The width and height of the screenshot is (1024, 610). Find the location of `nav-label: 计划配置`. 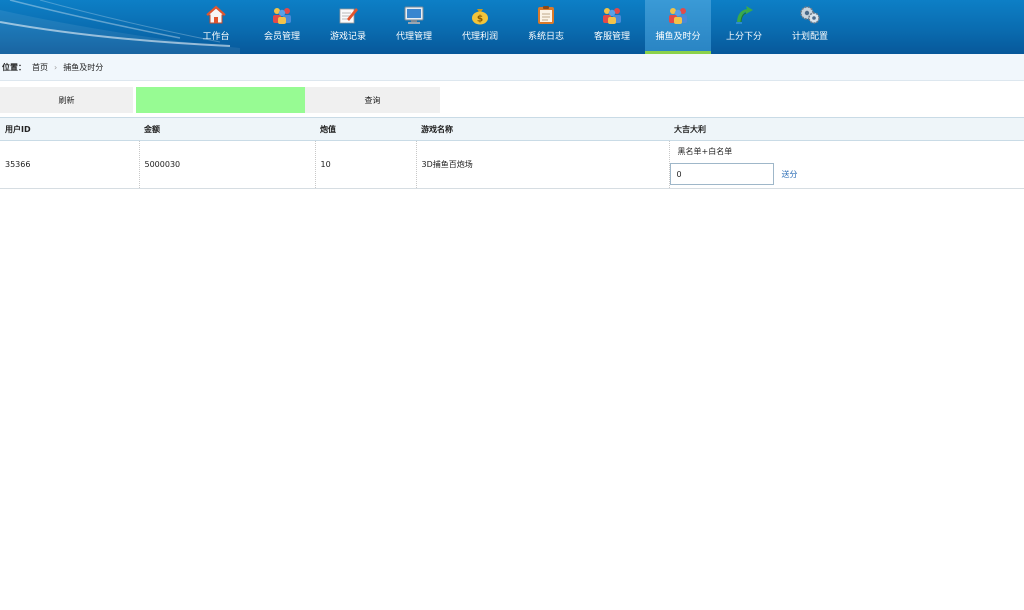

nav-label: 计划配置 is located at coordinates (809, 37).